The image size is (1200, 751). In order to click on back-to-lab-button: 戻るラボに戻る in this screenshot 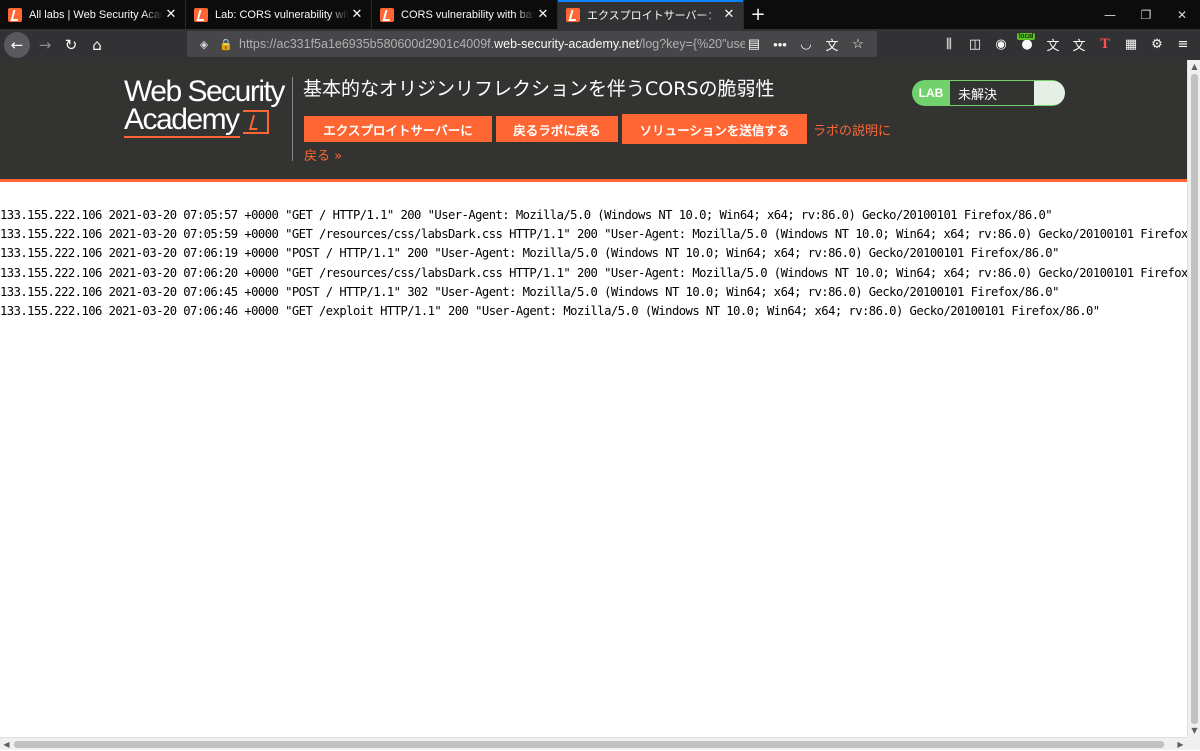, I will do `click(557, 129)`.